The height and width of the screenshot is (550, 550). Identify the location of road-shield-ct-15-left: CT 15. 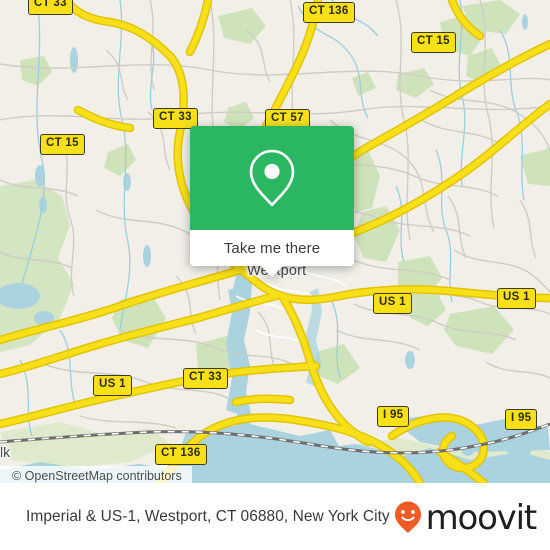
(62, 144).